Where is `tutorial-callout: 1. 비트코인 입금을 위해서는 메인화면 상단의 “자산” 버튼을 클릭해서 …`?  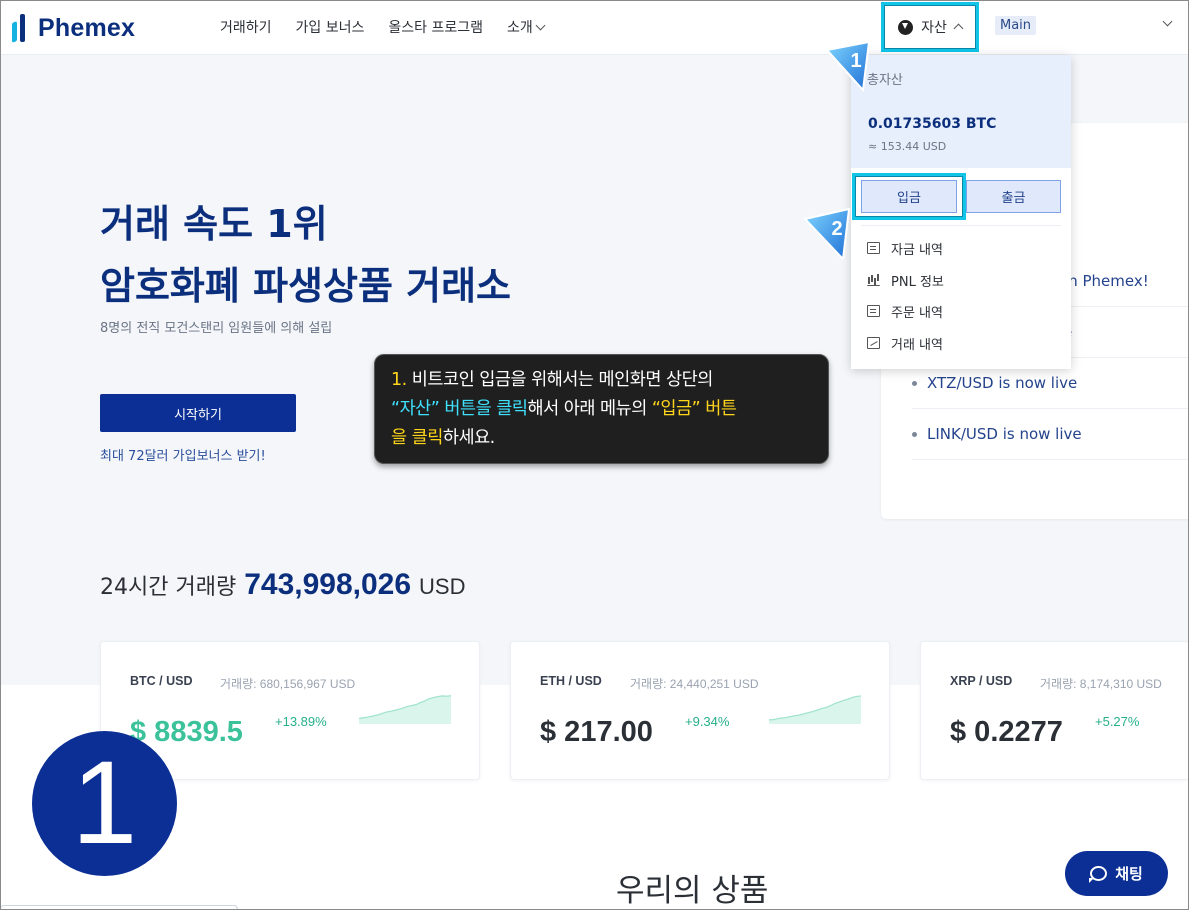 tutorial-callout: 1. 비트코인 입금을 위해서는 메인화면 상단의 “자산” 버튼을 클릭해서 … is located at coordinates (601, 409).